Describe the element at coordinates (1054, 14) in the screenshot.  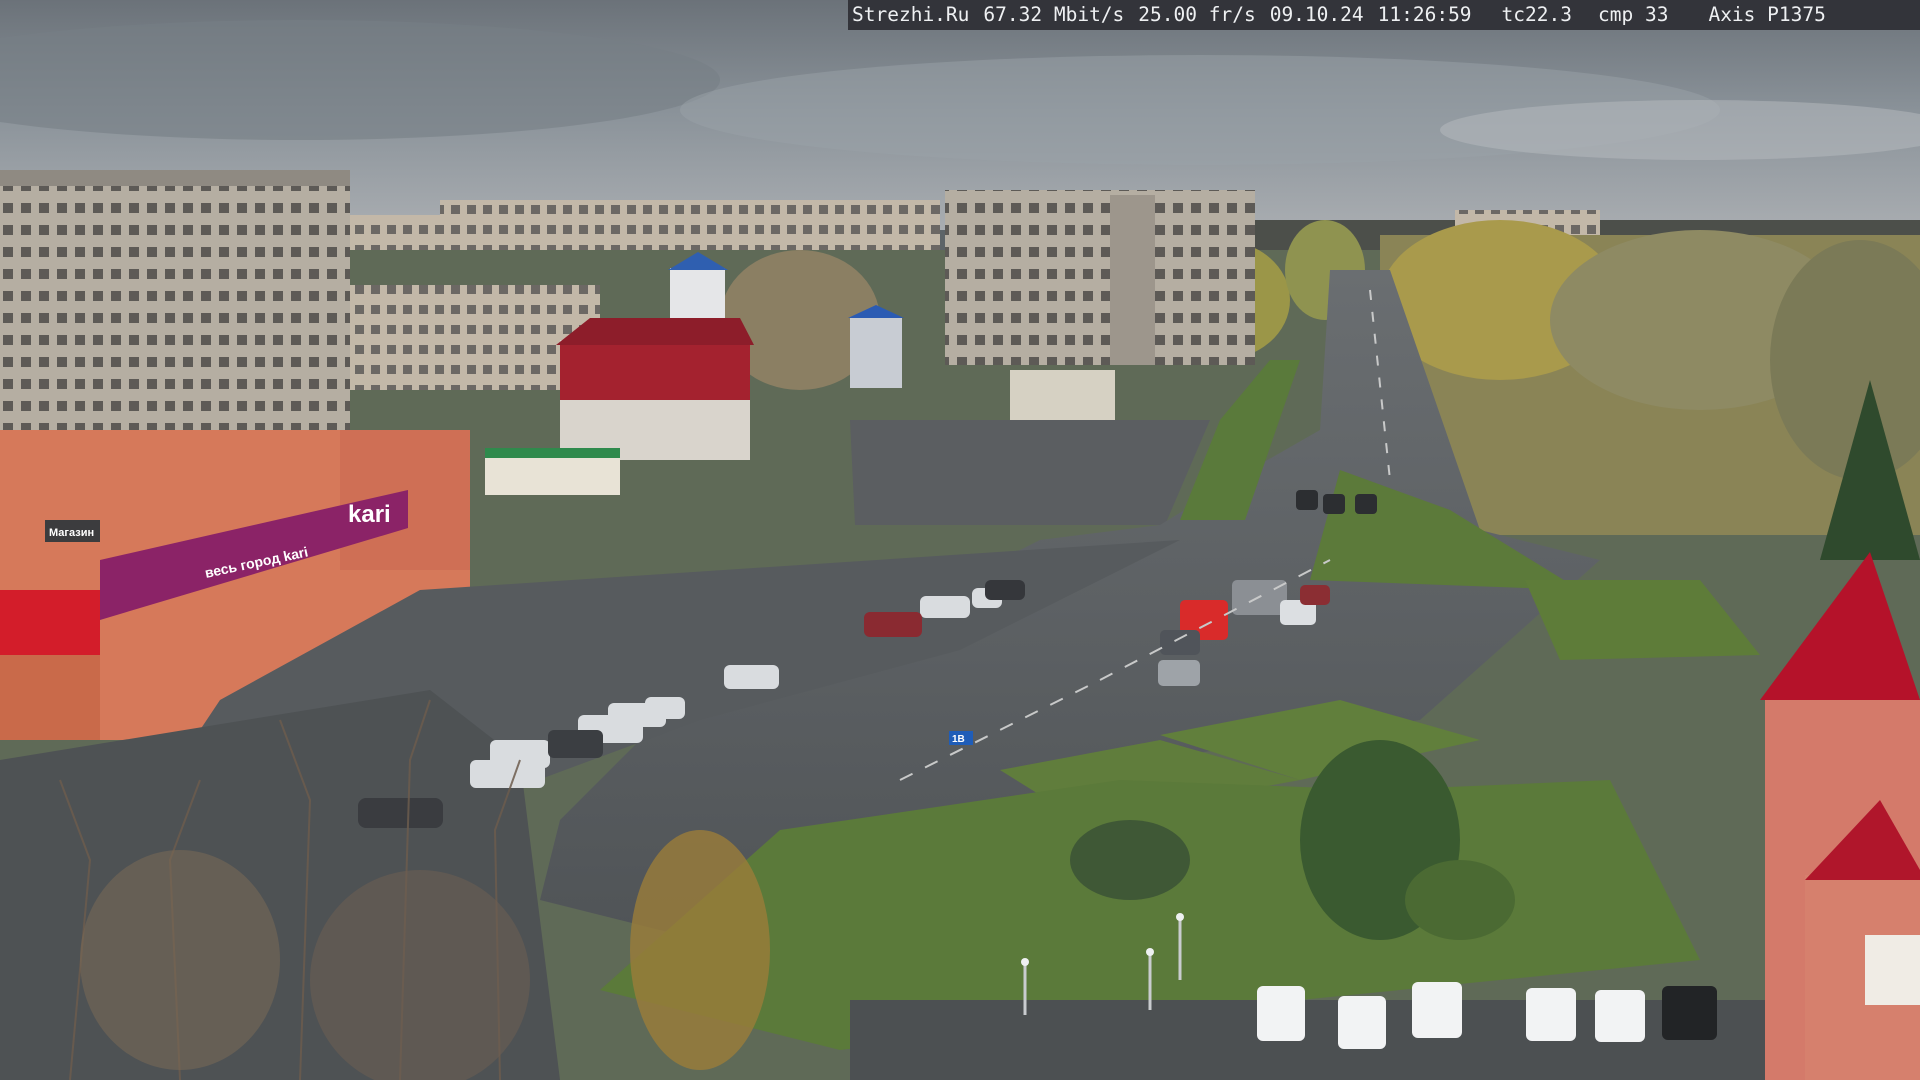
I see `osd-bitrate: 67.32 Mbit/s` at that location.